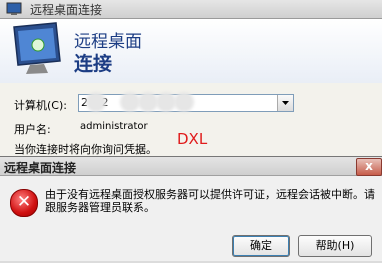 This screenshot has height=263, width=382. I want to click on chevron-down-icon, so click(285, 103).